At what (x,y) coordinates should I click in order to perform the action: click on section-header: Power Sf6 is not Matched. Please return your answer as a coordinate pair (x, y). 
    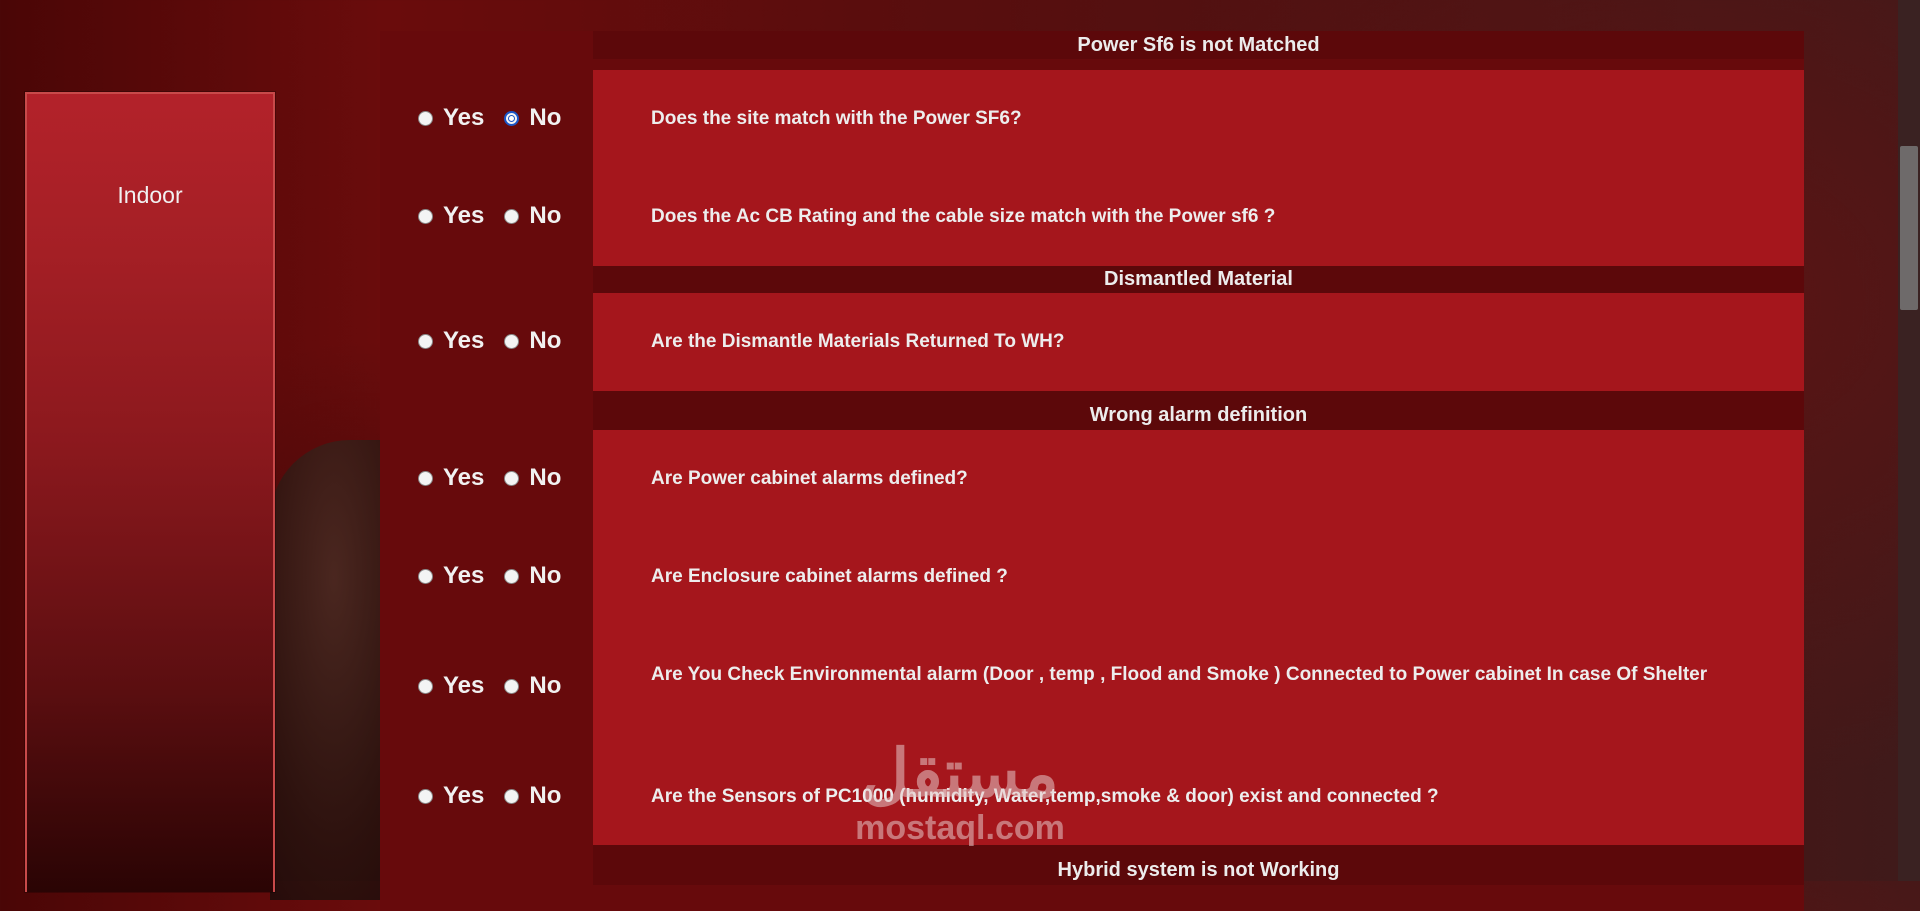
    Looking at the image, I should click on (1198, 45).